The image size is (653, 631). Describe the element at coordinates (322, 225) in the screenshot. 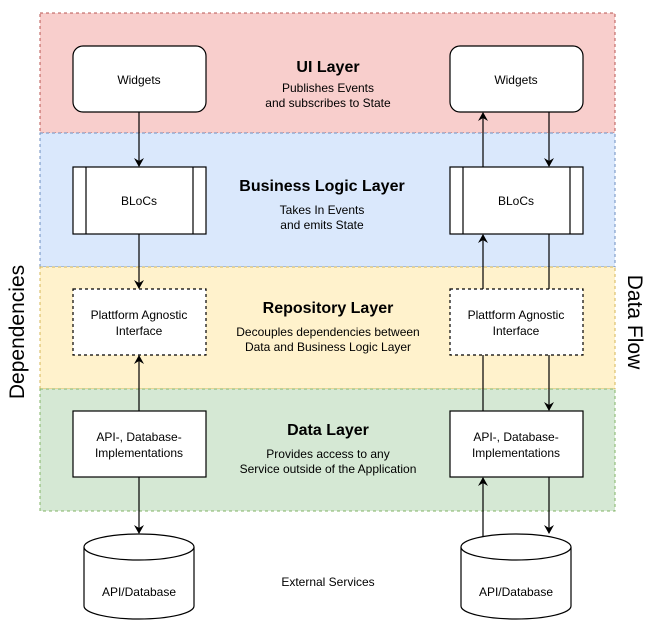

I see `business-layer-desc: and emits State` at that location.